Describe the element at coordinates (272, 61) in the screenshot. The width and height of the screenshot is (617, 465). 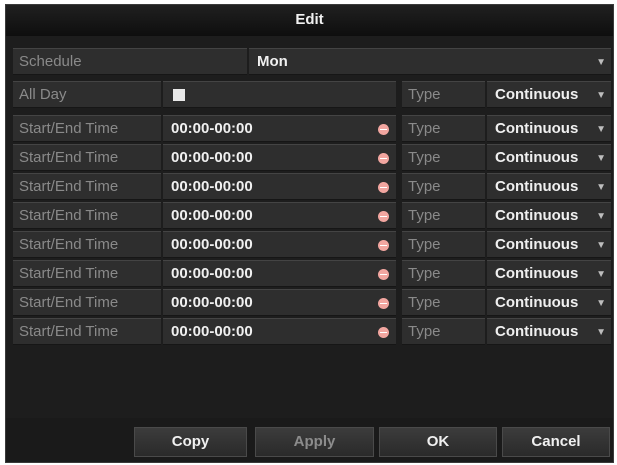
I see `schedule-value: Mon` at that location.